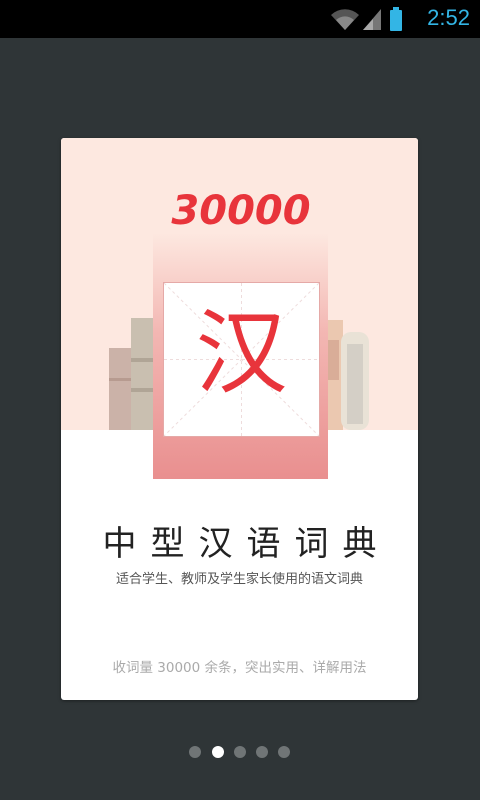  Describe the element at coordinates (218, 752) in the screenshot. I see `page-dot-active` at that location.